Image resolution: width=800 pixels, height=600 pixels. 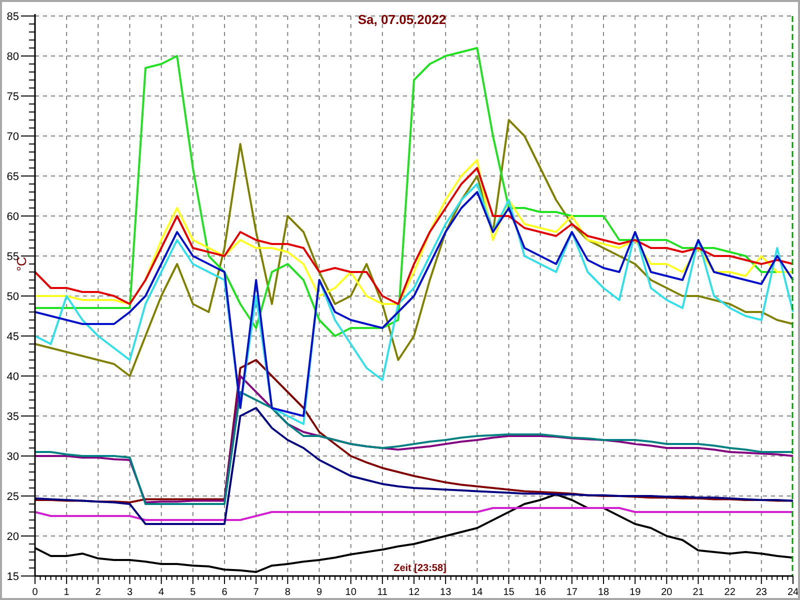 What do you see at coordinates (287, 592) in the screenshot?
I see `axis-tick-label: 8` at bounding box center [287, 592].